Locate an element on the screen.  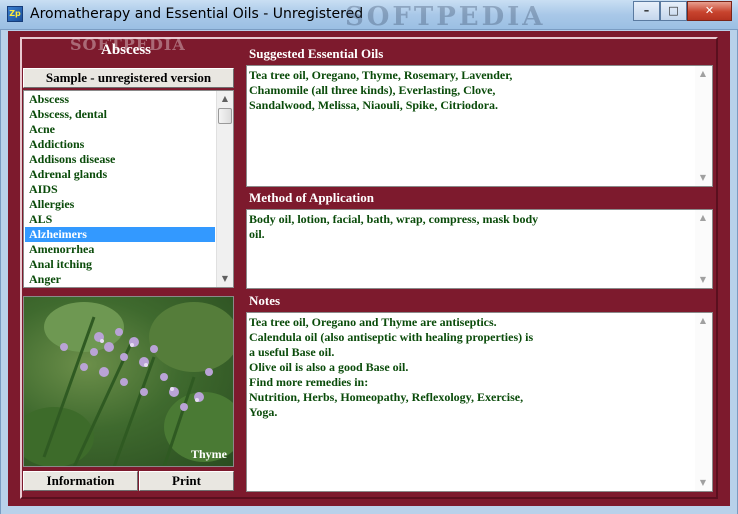
thyme-plant-image is located at coordinates (128, 384).